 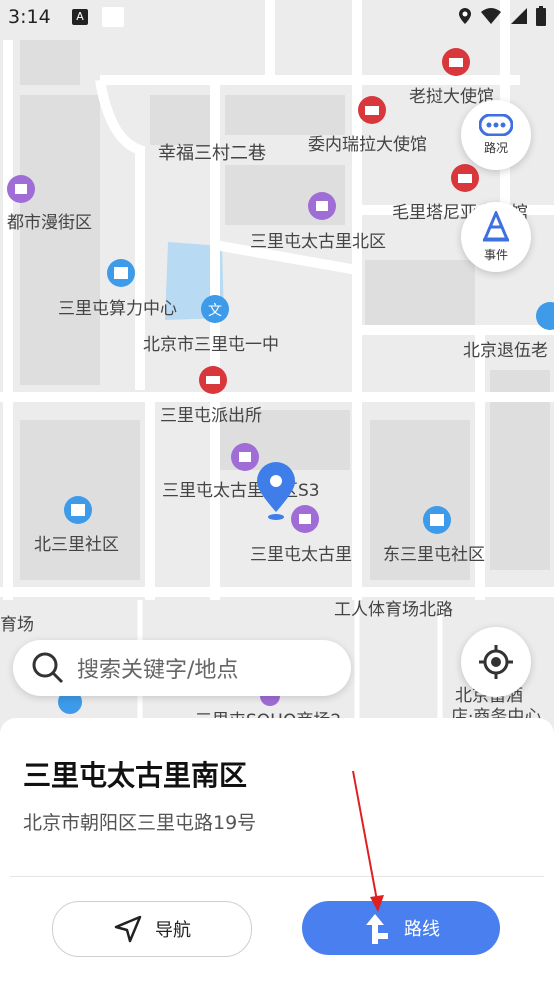 What do you see at coordinates (465, 16) in the screenshot?
I see `location-status-icon` at bounding box center [465, 16].